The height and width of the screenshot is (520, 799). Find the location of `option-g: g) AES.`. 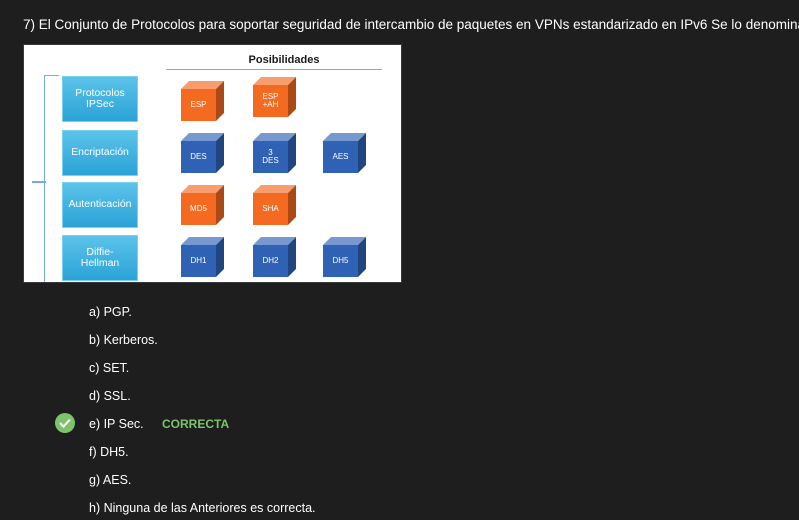

option-g: g) AES. is located at coordinates (110, 480).